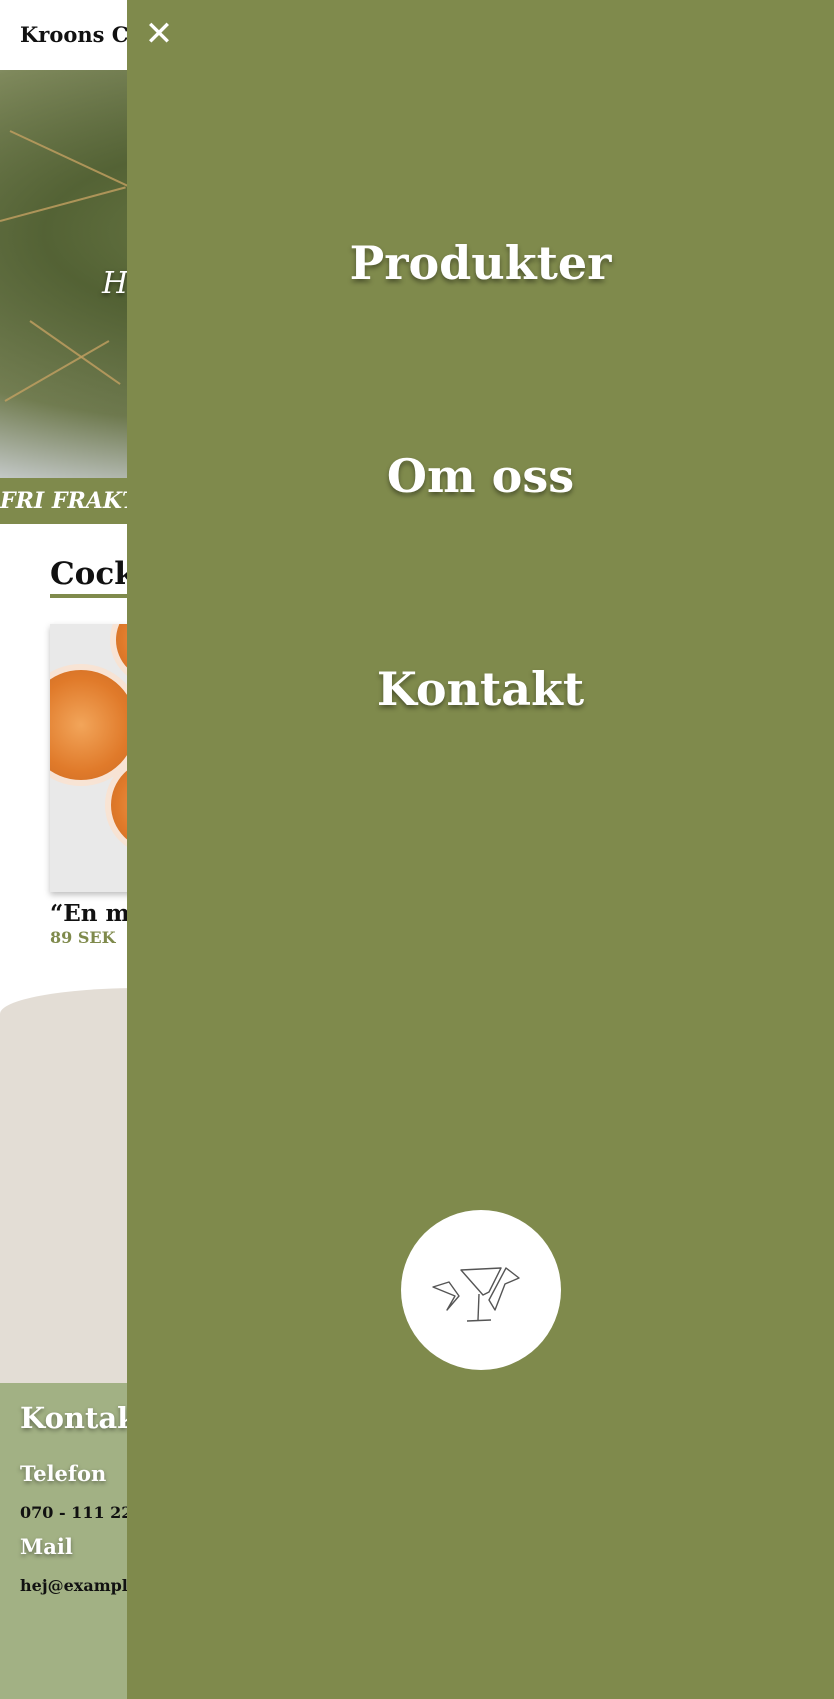 The height and width of the screenshot is (1699, 834). What do you see at coordinates (480, 263) in the screenshot?
I see `menu-item-produkter: Produkter` at bounding box center [480, 263].